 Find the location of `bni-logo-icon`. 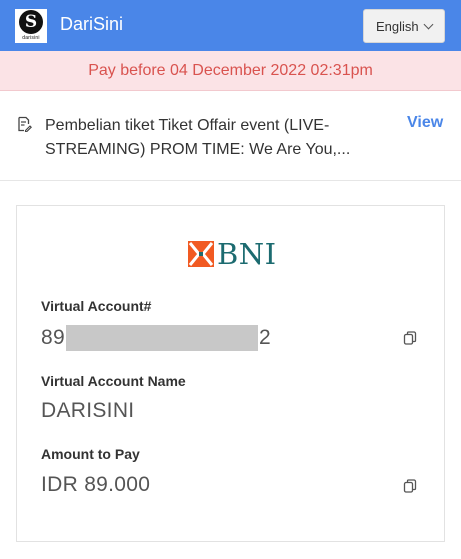

bni-logo-icon is located at coordinates (201, 254).